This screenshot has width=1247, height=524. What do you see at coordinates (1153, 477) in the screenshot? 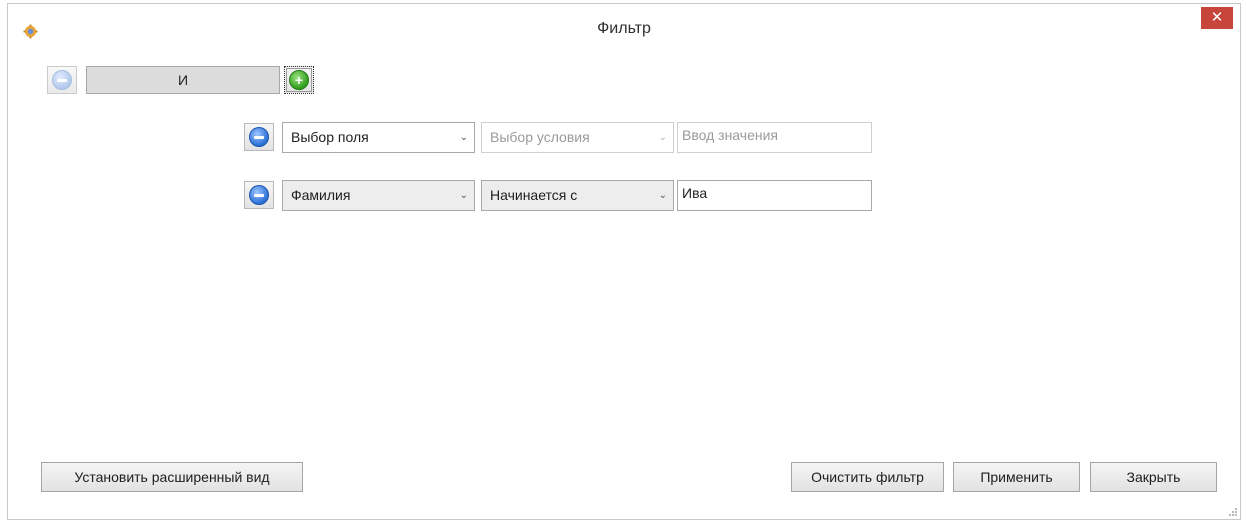
I see `close-button: Закрыть` at bounding box center [1153, 477].